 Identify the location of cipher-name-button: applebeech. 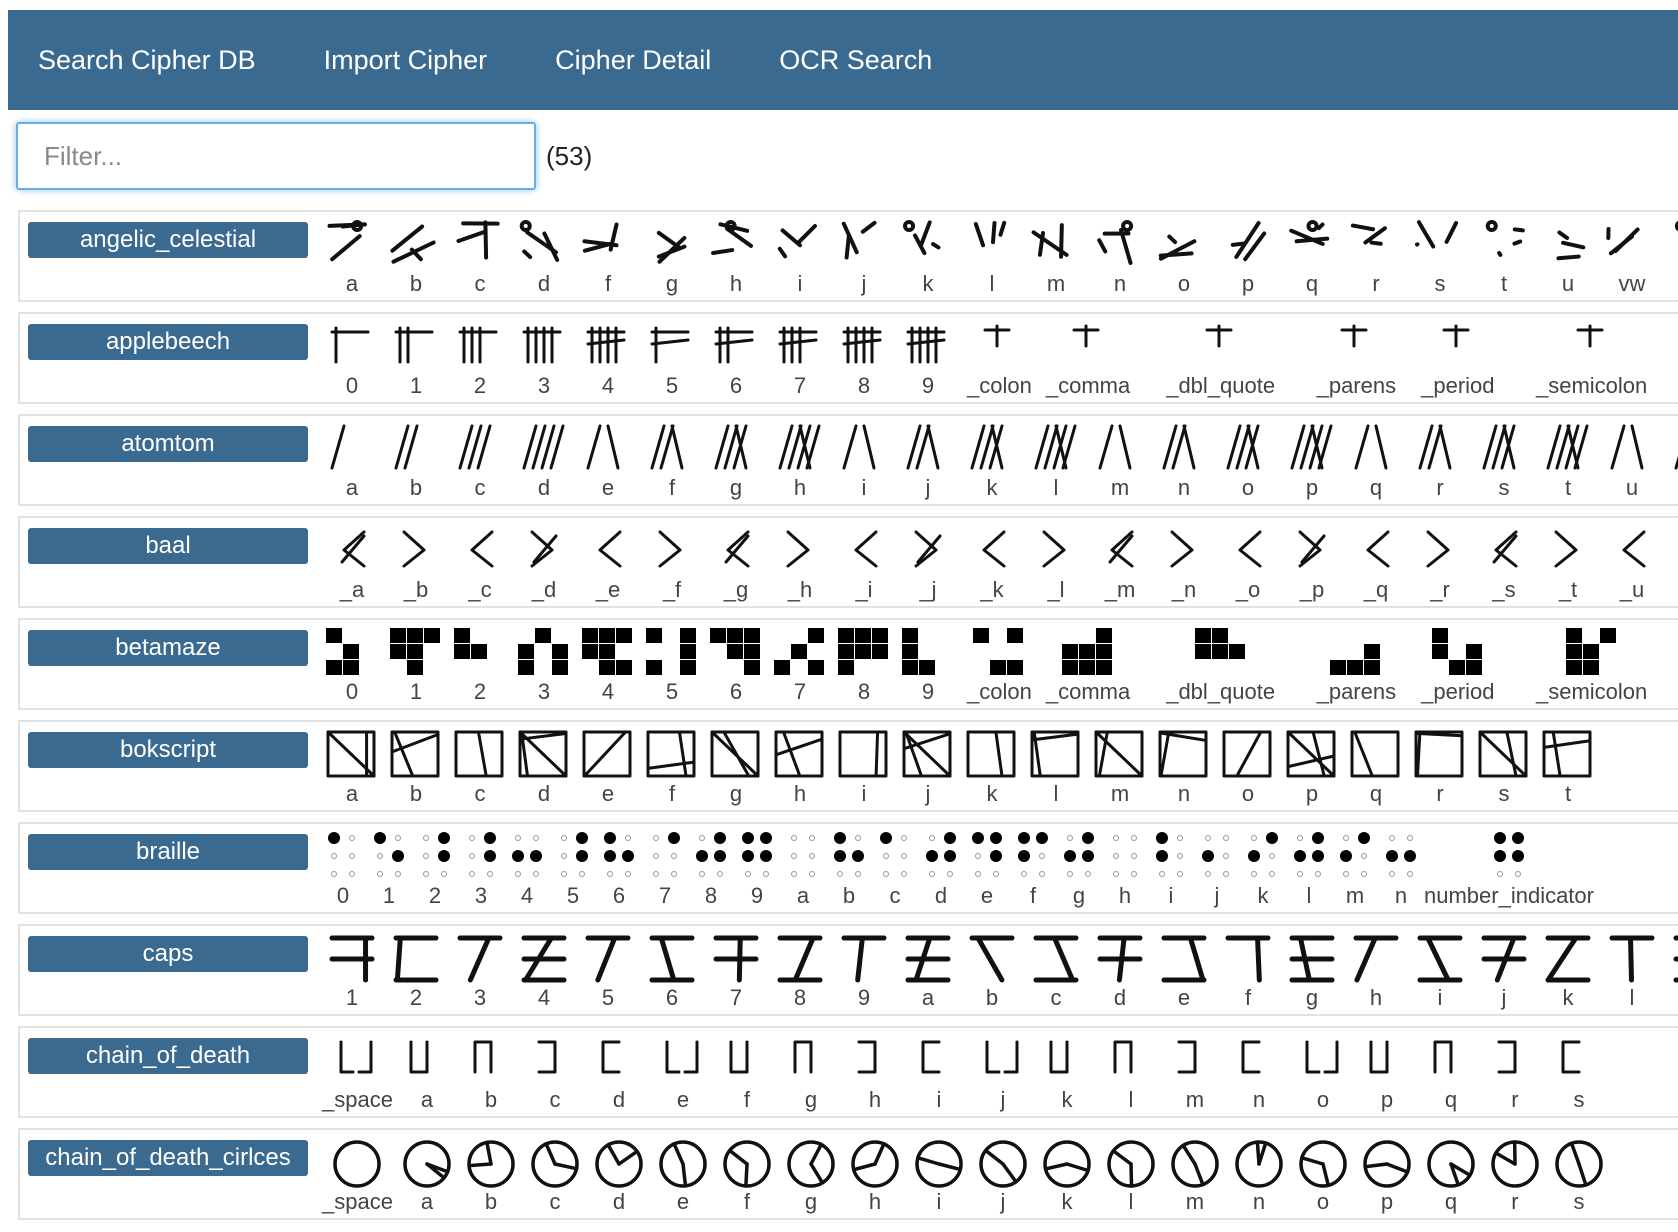
(168, 342).